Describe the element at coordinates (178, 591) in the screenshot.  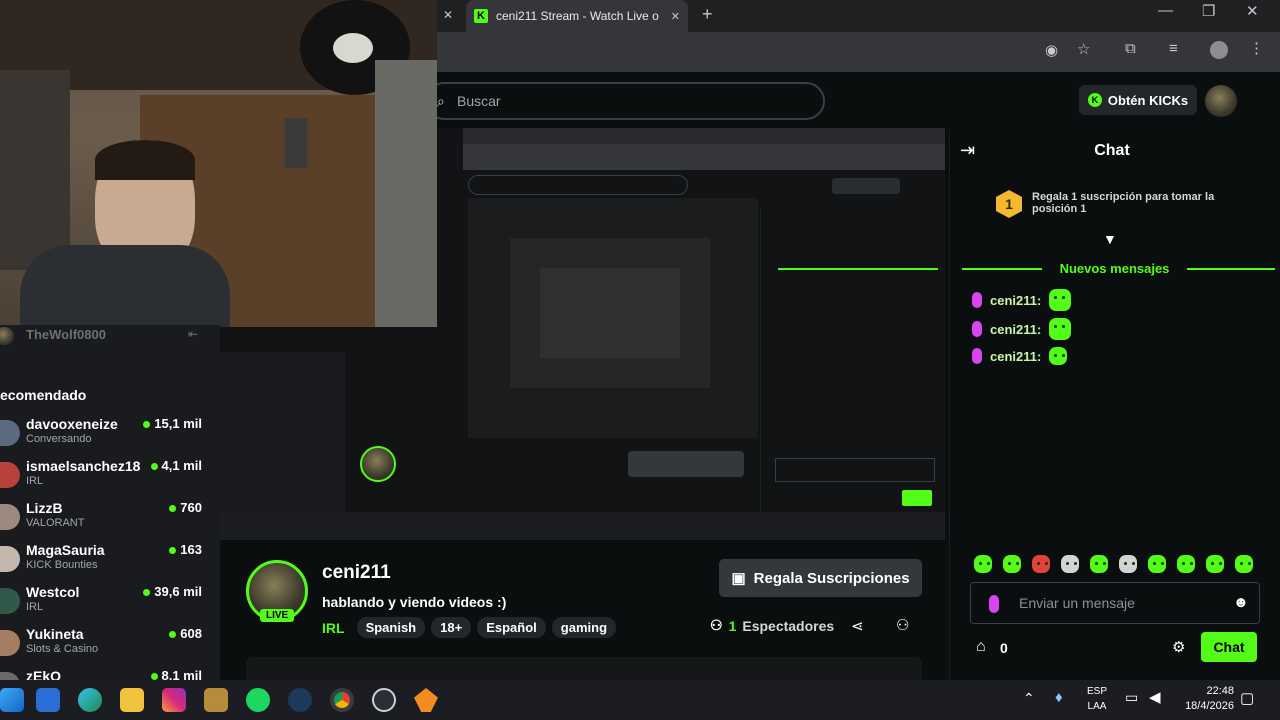
I see `viewer-count-value: 39,6 mil` at that location.